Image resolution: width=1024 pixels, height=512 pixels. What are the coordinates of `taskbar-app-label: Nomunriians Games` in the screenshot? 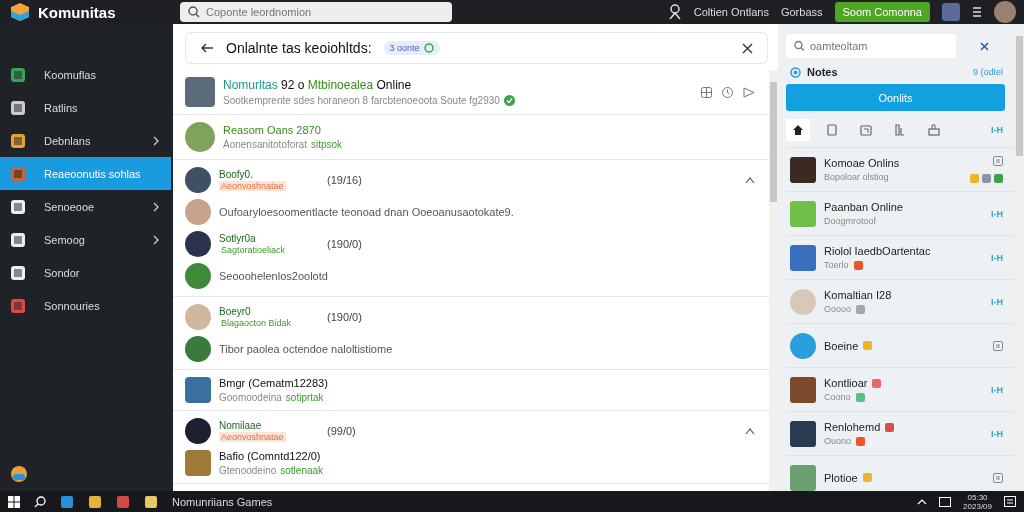 It's located at (222, 501).